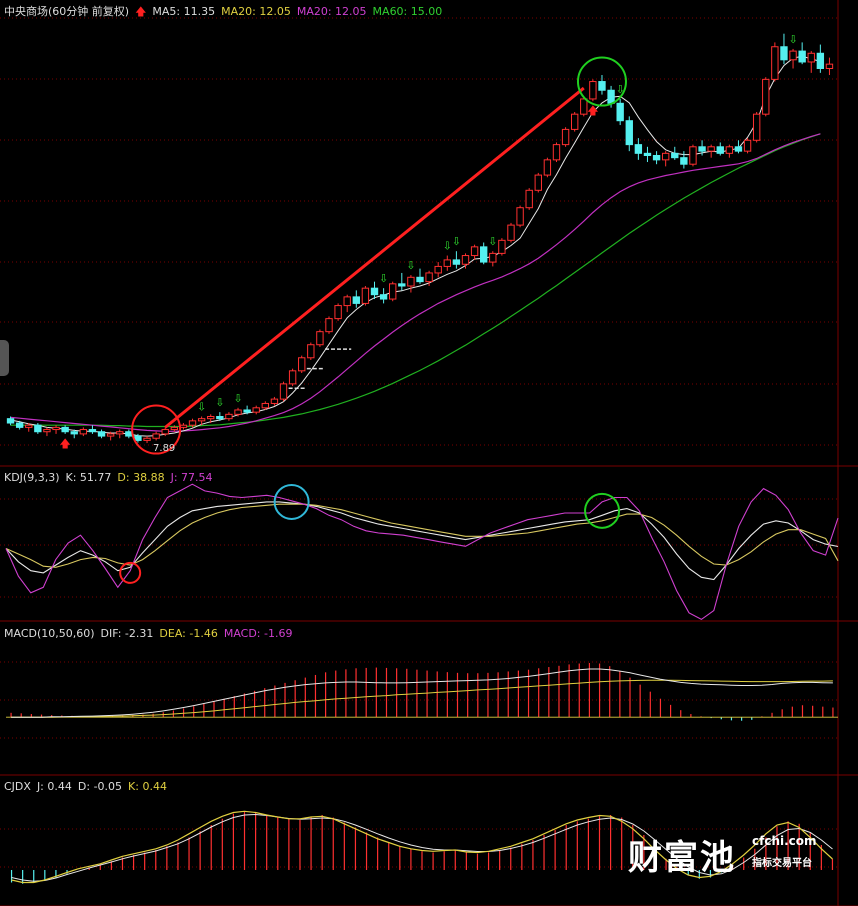  I want to click on kdj-j-line, so click(422, 552).